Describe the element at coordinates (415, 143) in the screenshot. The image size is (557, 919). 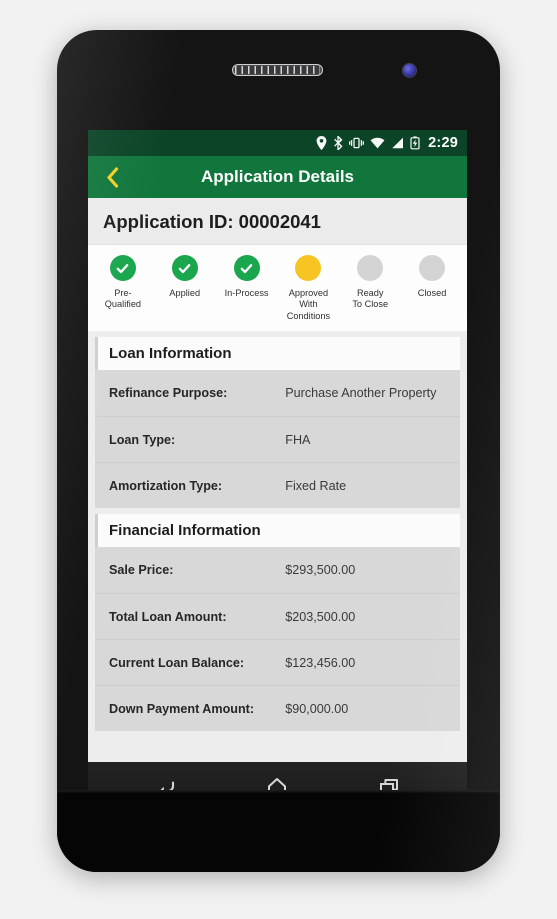
I see `battery-icon` at that location.